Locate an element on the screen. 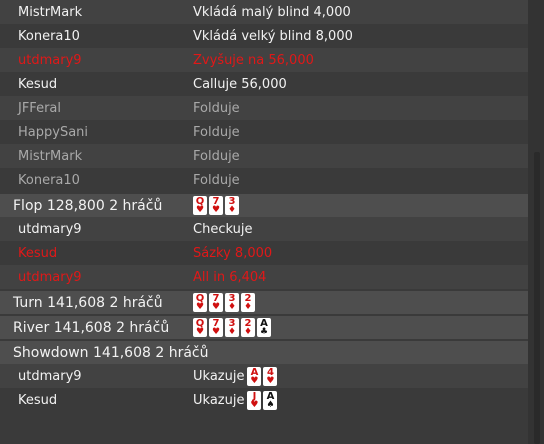 The image size is (544, 444). action-row: utdmary9 Ukazuje A ♥ 4 ♥ is located at coordinates (264, 376).